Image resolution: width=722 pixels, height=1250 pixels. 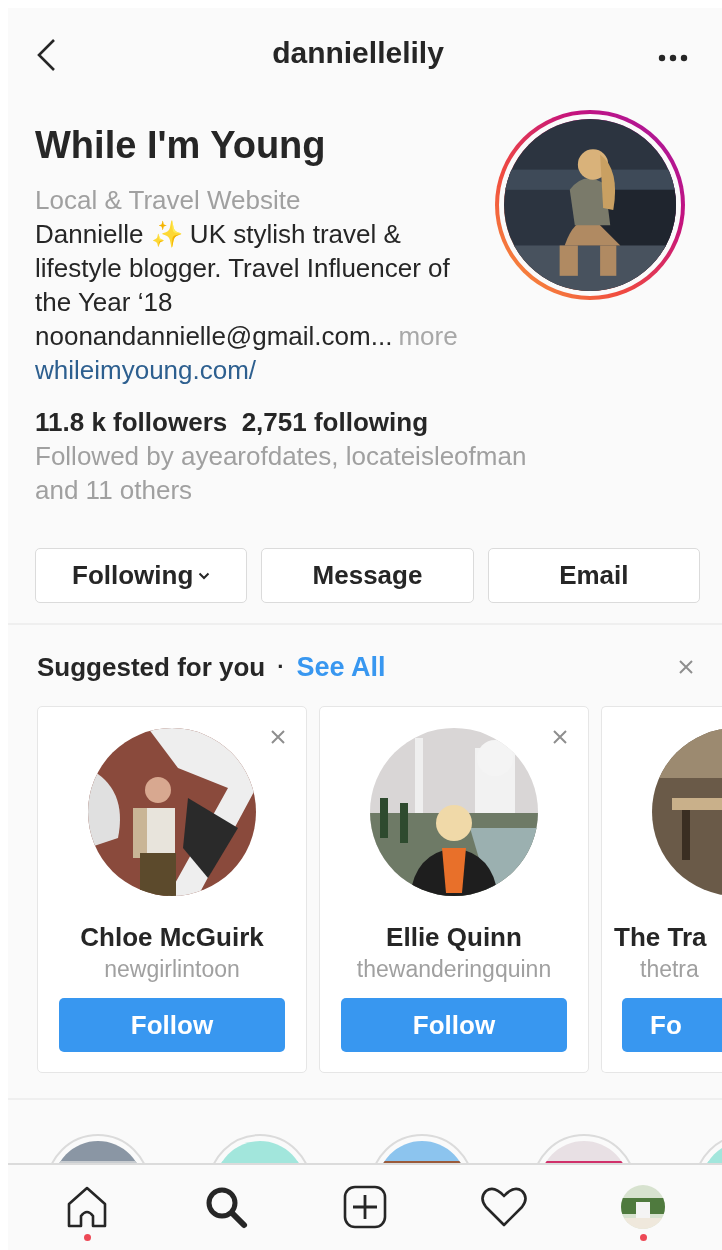 I want to click on followed-by-text: Followed by ayearofdates, locateisleofman and 11 others, so click(x=281, y=473).